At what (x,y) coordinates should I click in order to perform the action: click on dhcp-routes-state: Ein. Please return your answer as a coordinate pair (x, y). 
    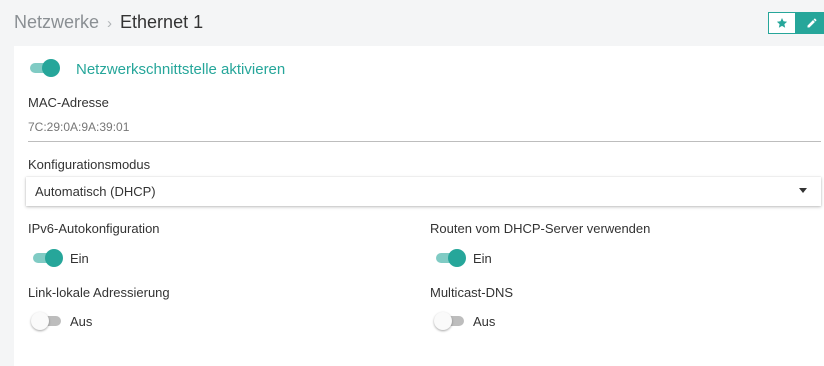
    Looking at the image, I should click on (482, 258).